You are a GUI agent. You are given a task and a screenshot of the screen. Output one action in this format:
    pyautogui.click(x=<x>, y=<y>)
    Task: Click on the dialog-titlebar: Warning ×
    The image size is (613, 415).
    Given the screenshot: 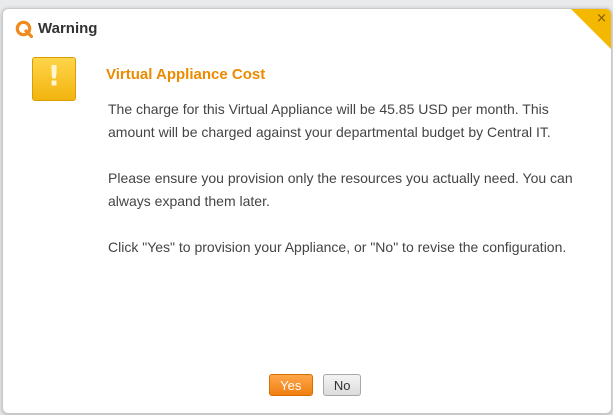 What is the action you would take?
    pyautogui.click(x=307, y=29)
    